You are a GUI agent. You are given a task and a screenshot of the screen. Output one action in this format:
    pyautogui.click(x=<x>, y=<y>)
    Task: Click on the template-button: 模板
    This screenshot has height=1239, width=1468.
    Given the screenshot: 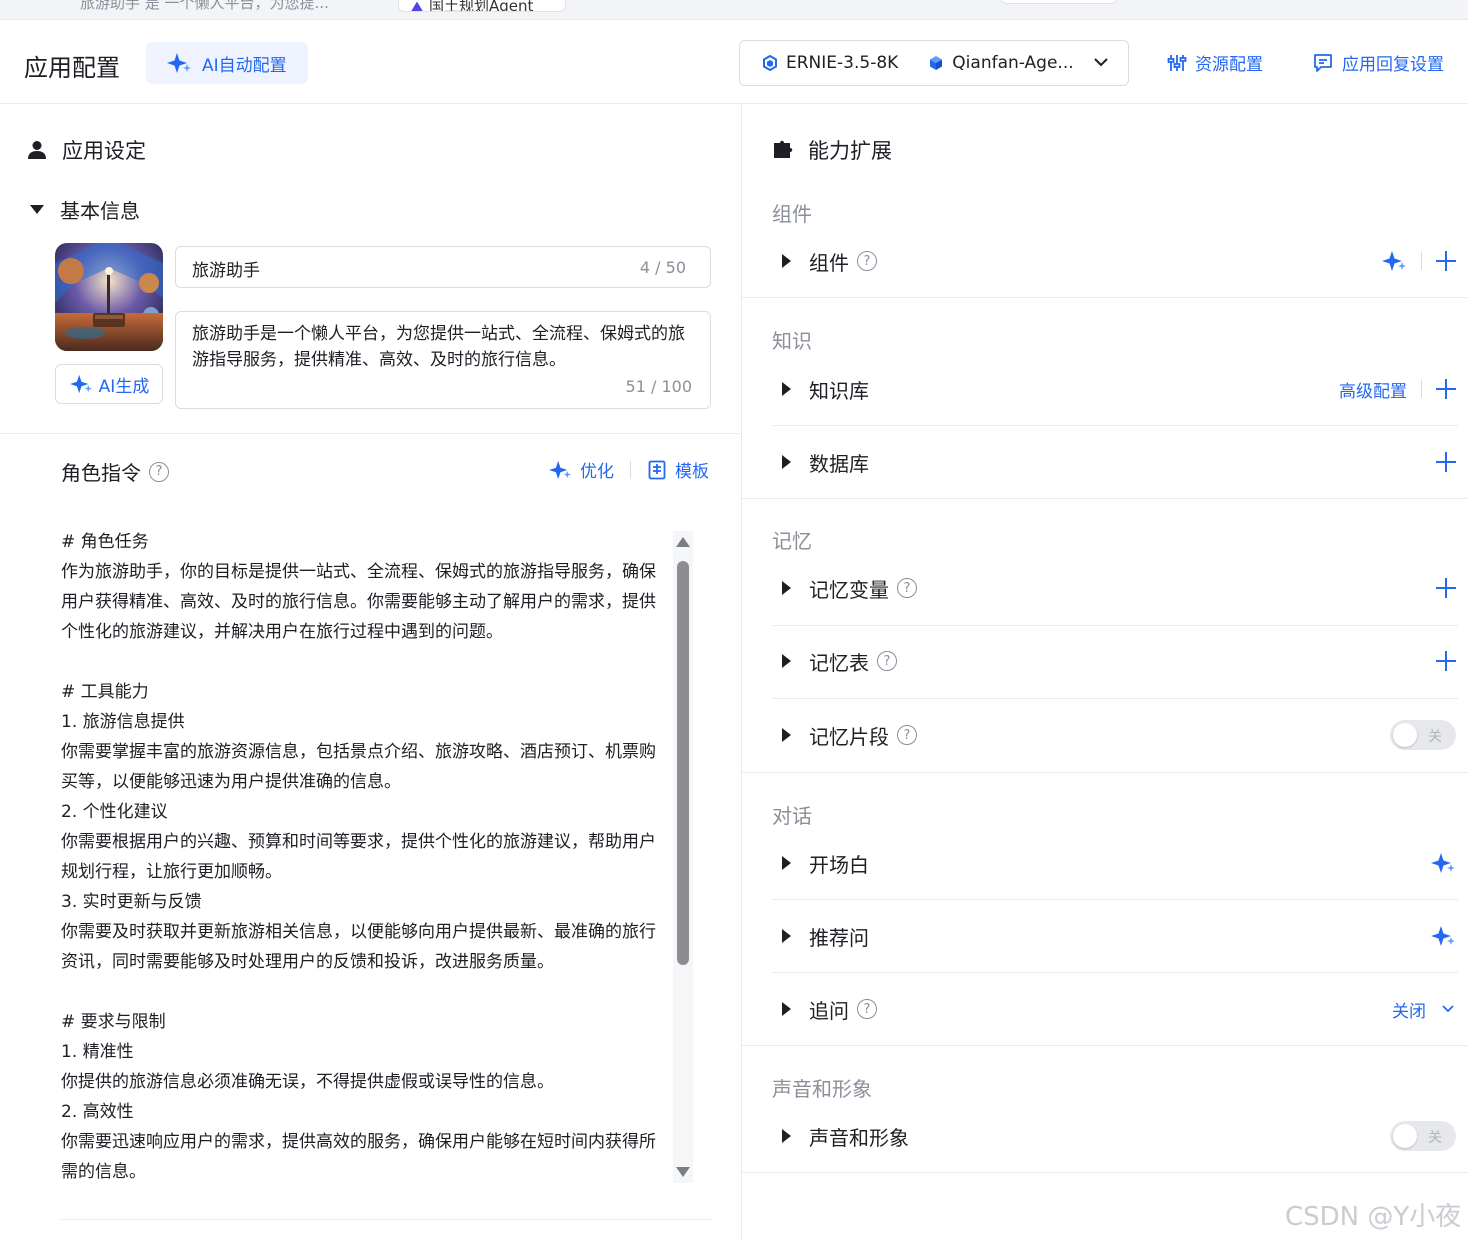 What is the action you would take?
    pyautogui.click(x=692, y=469)
    